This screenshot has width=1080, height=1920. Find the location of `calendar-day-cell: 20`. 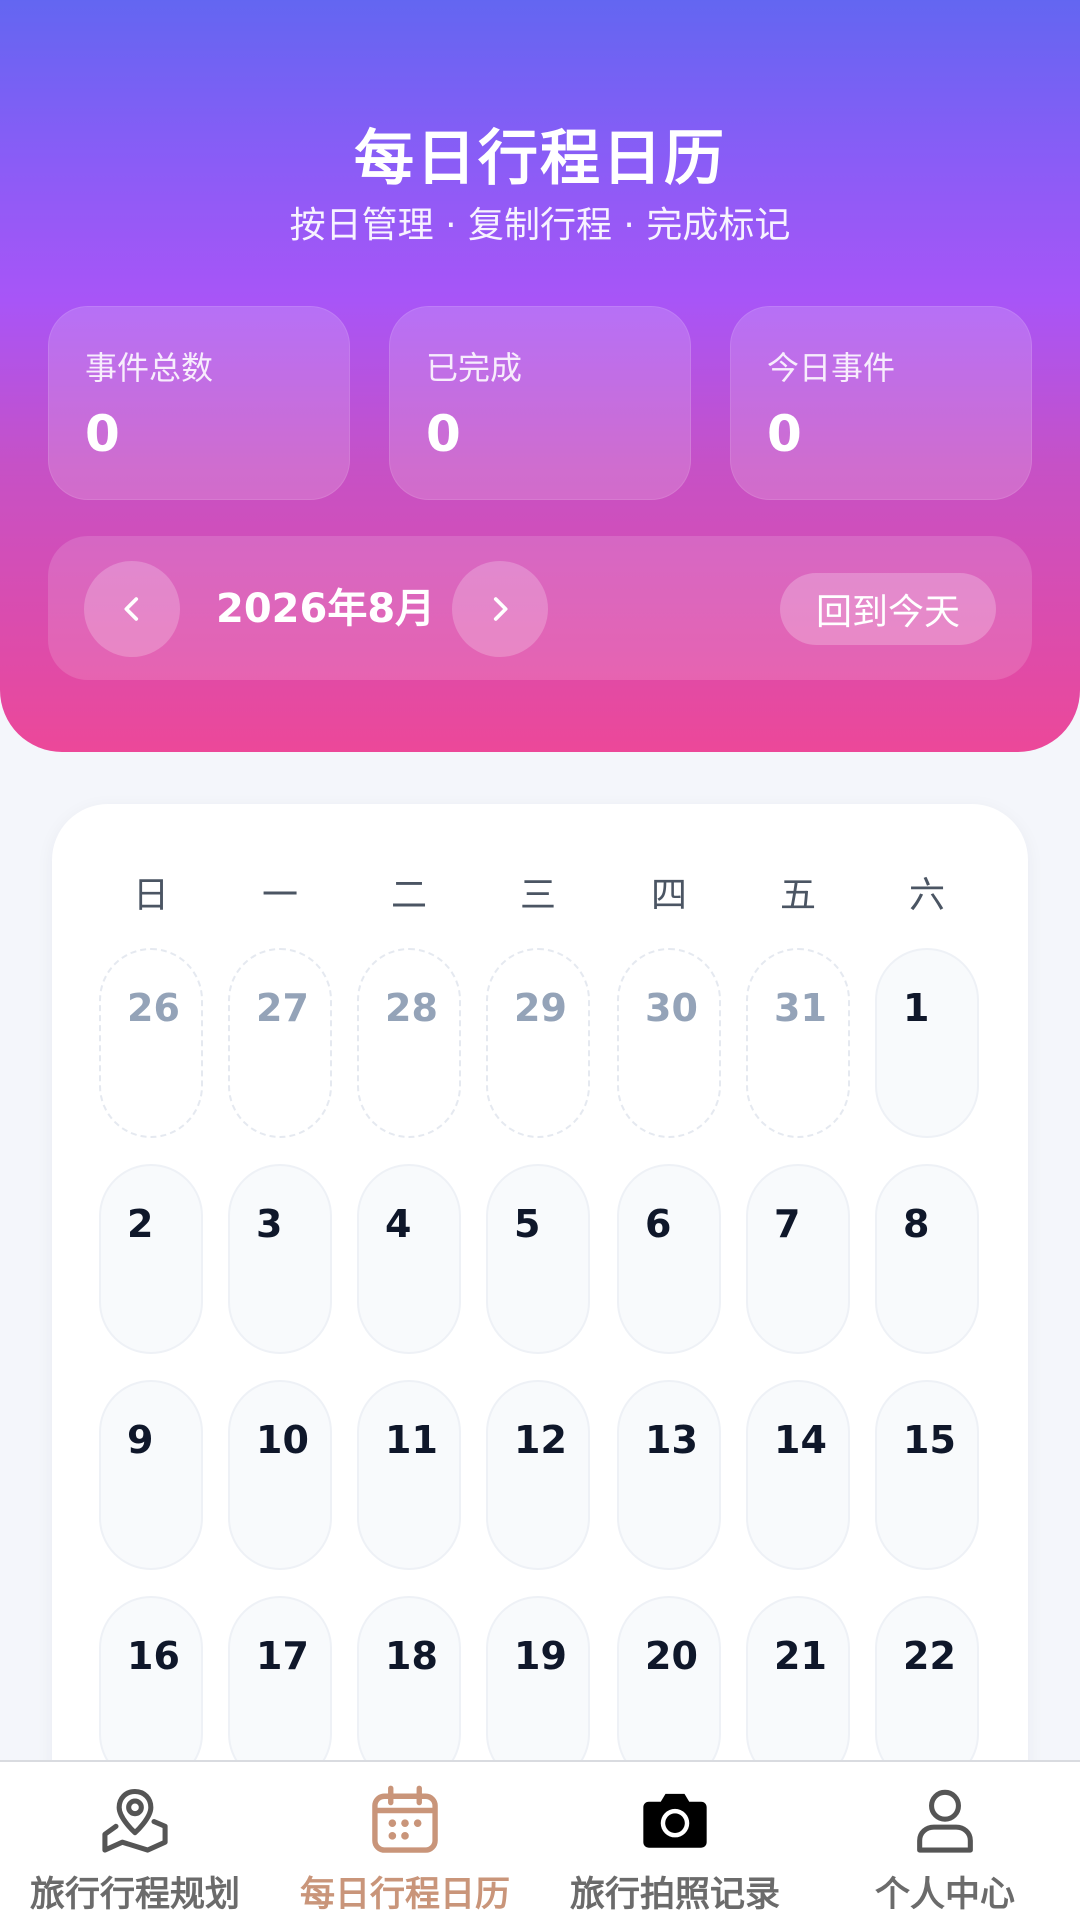

calendar-day-cell: 20 is located at coordinates (669, 1691).